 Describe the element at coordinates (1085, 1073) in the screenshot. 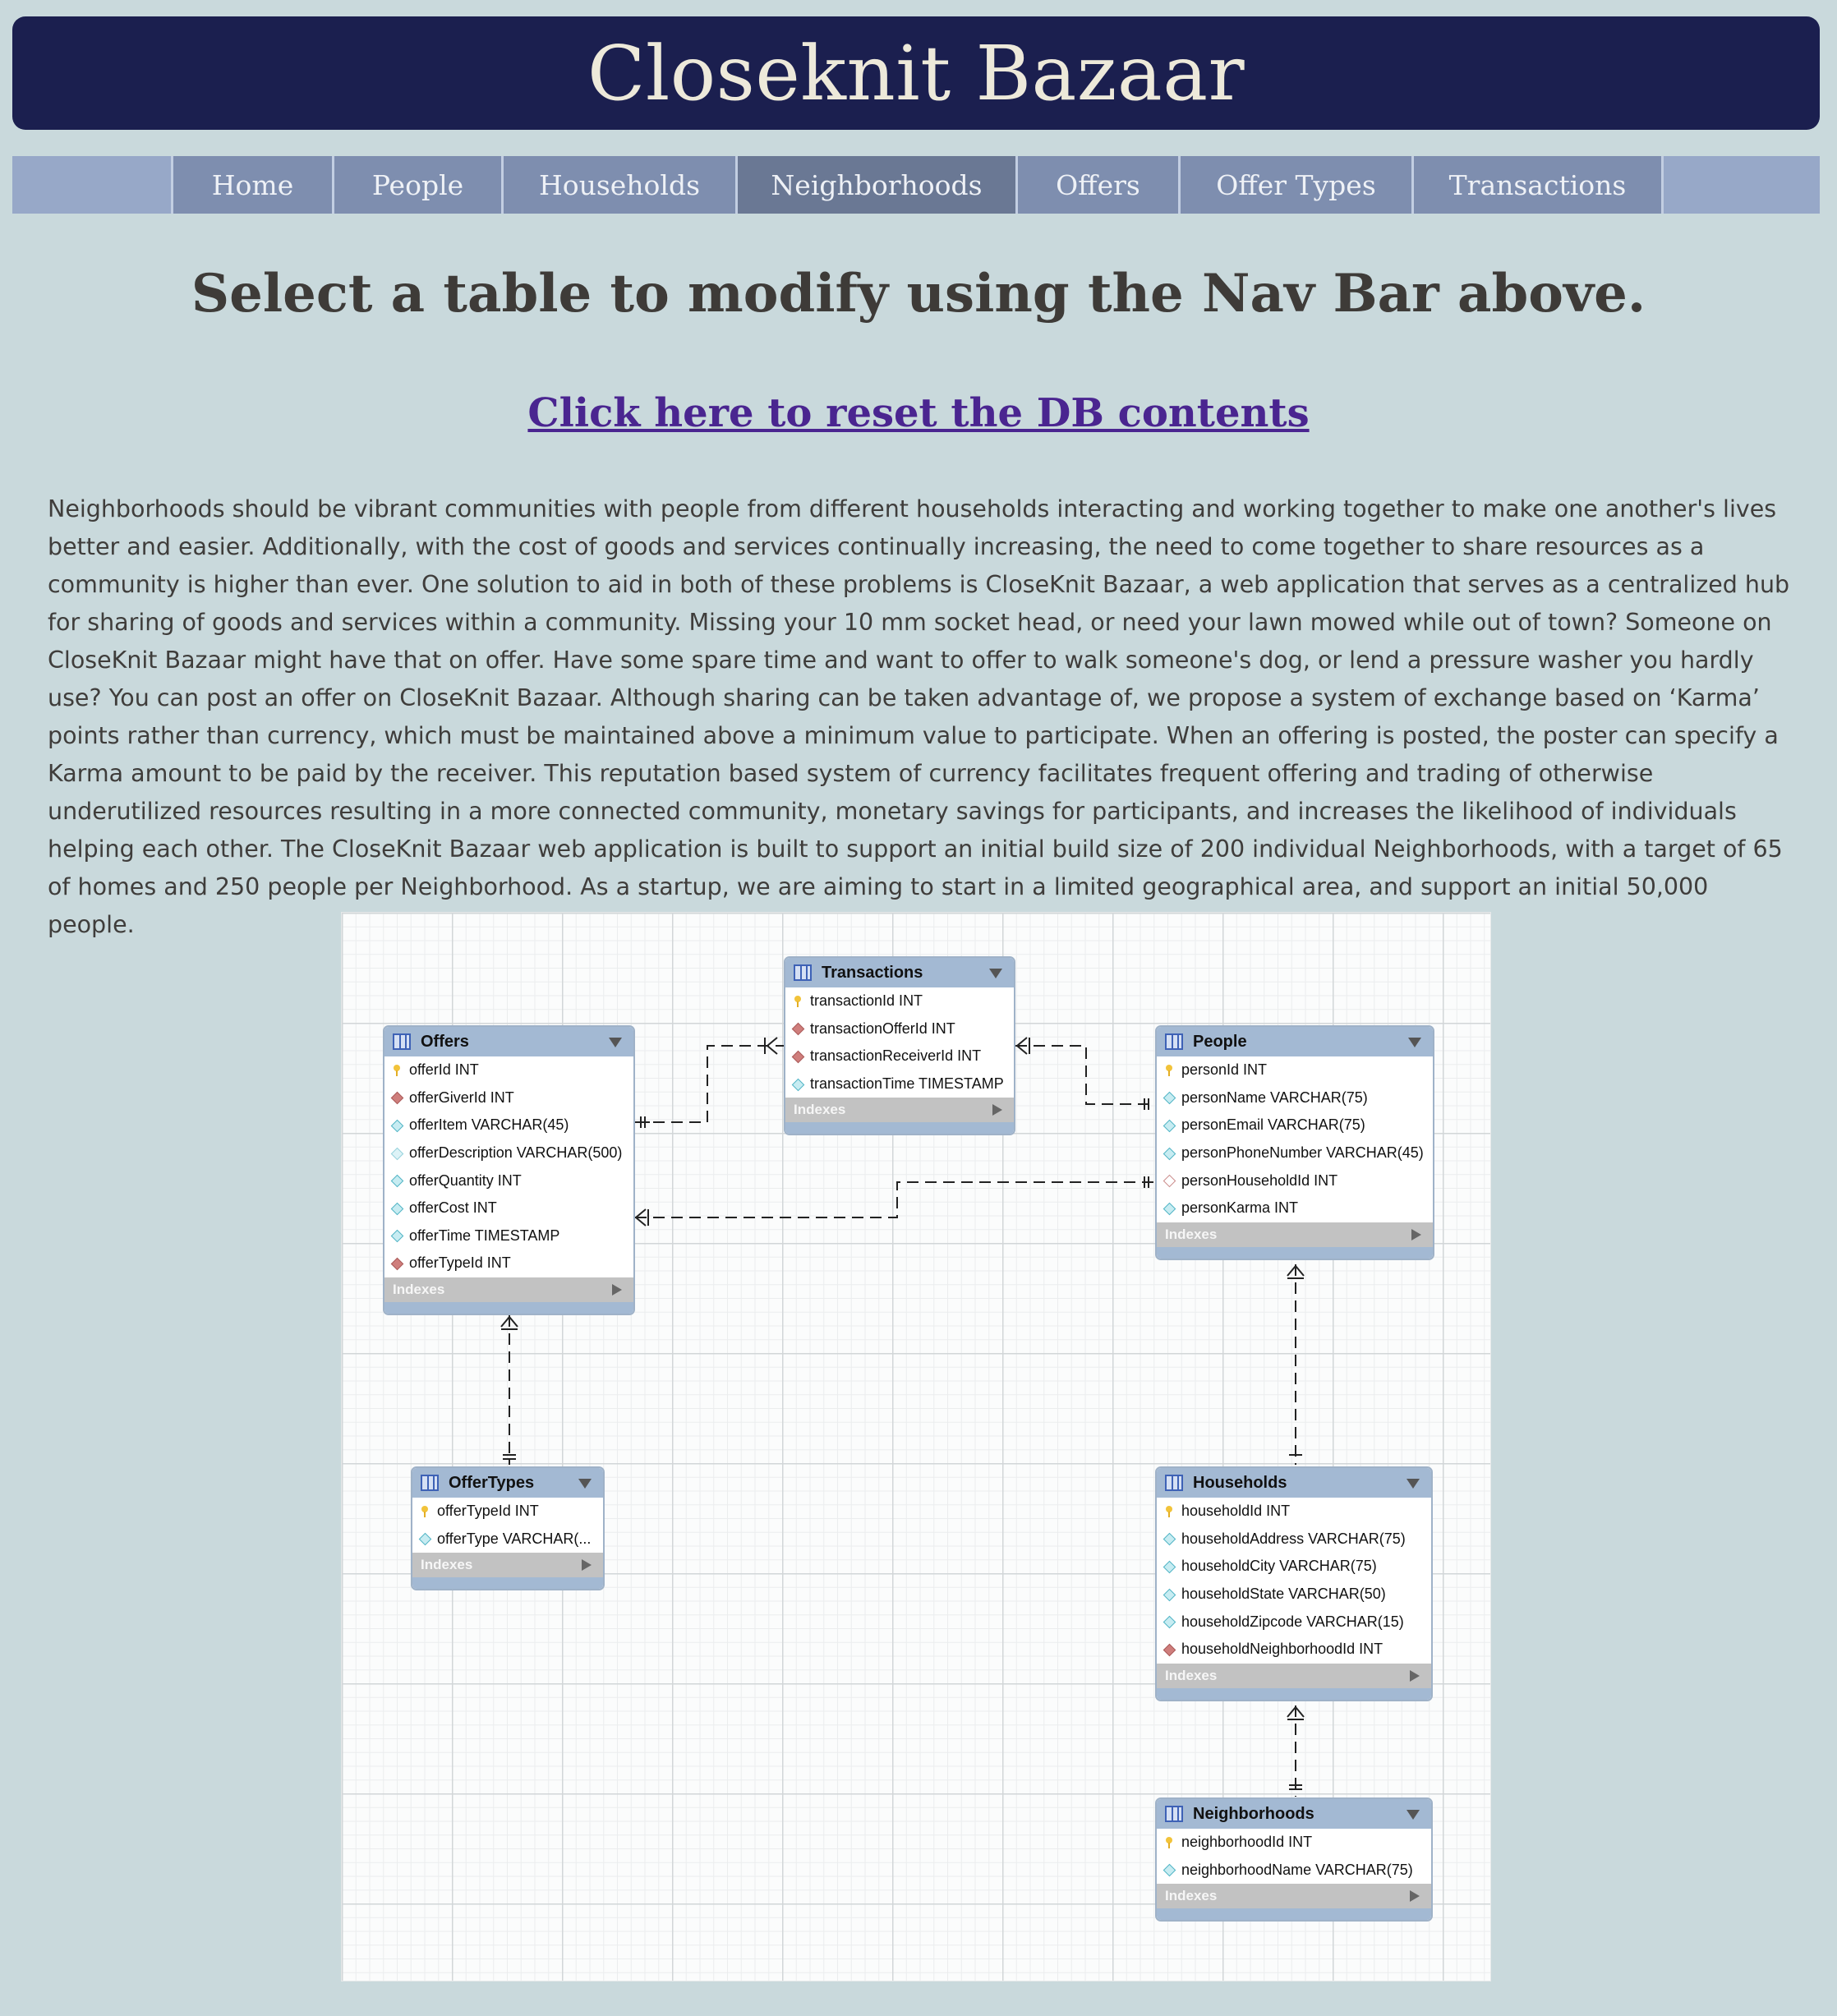

I see `relation-people-transactions` at that location.